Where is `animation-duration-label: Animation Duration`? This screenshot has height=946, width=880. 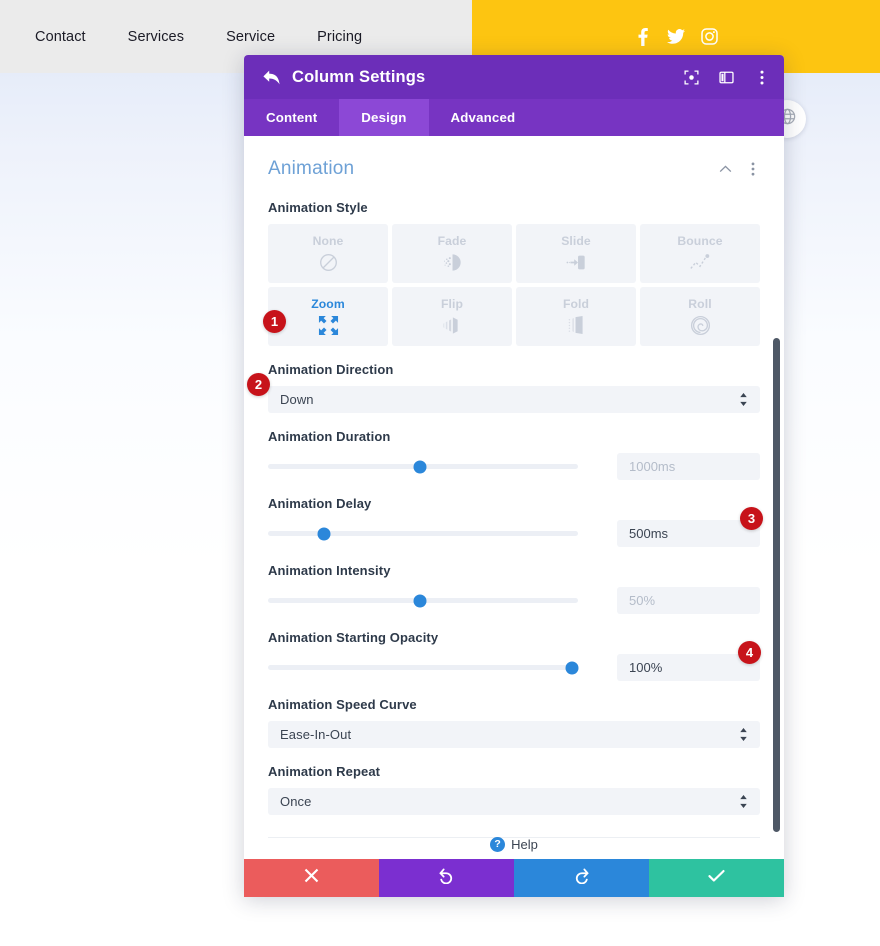 animation-duration-label: Animation Duration is located at coordinates (329, 436).